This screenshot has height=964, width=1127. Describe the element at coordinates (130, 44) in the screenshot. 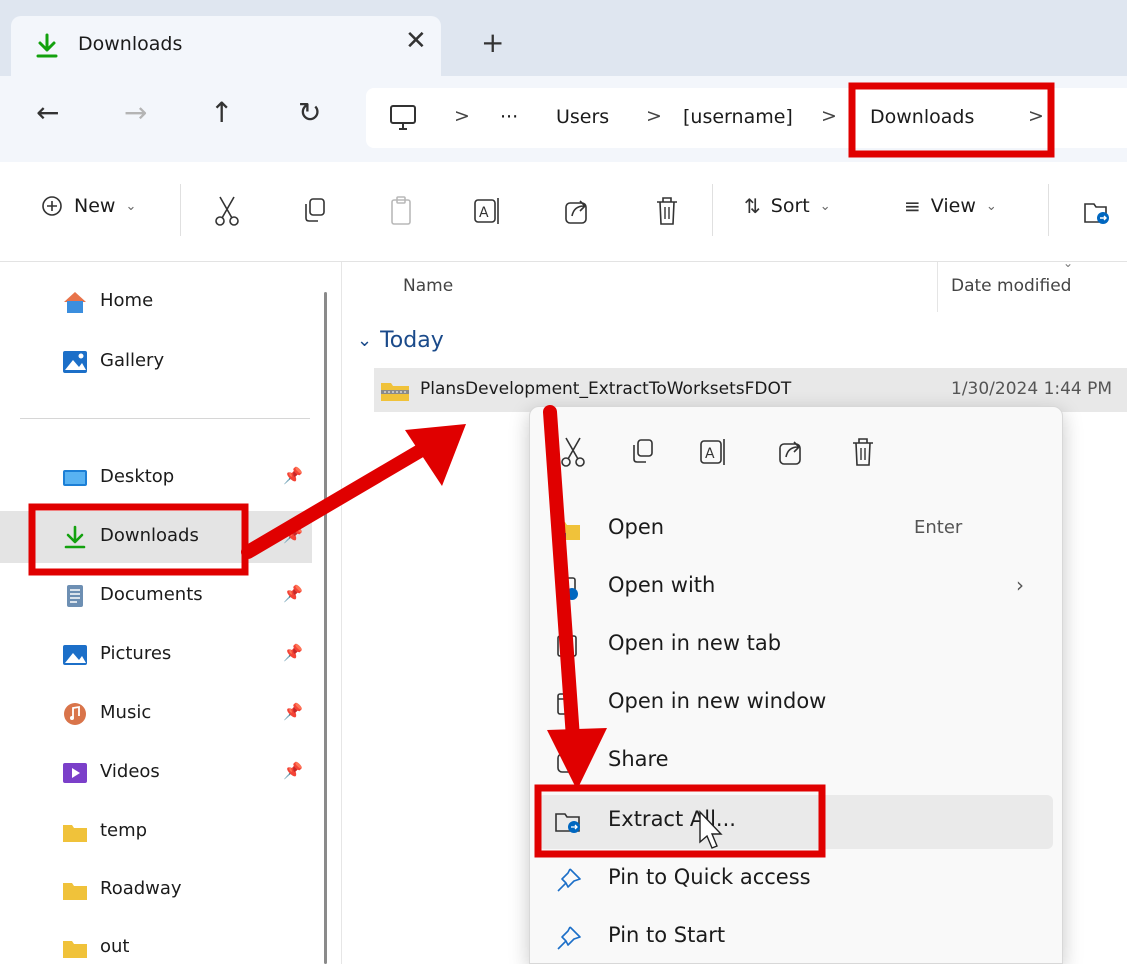

I see `tab-title: Downloads` at that location.